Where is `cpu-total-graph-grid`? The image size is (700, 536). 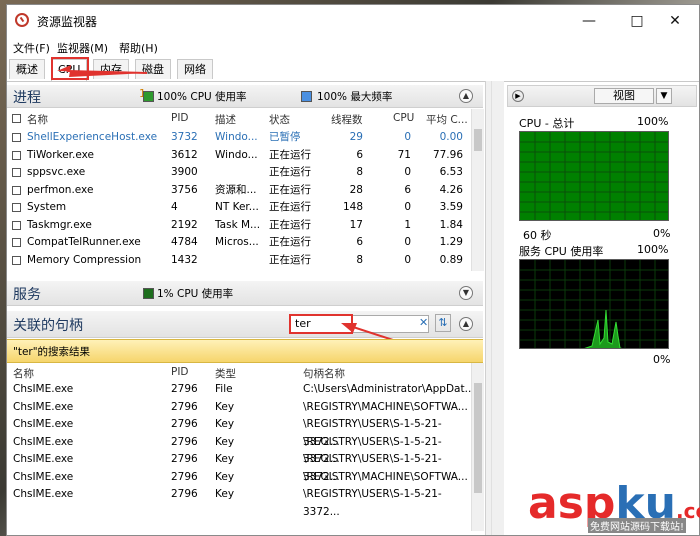 cpu-total-graph-grid is located at coordinates (594, 176).